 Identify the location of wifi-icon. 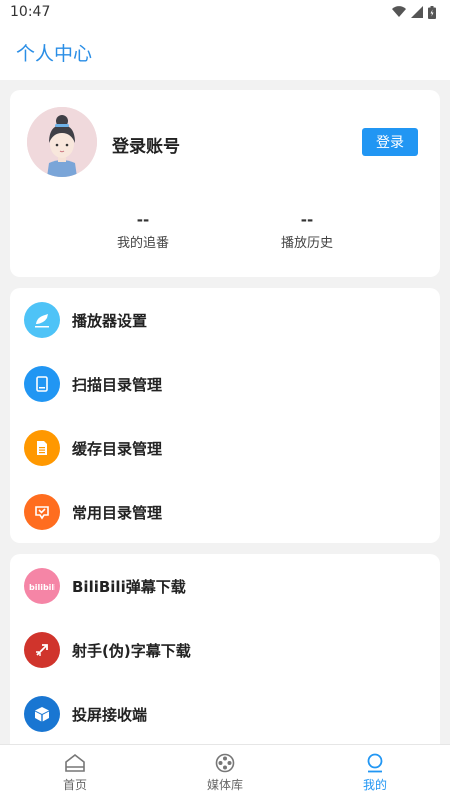
(399, 12).